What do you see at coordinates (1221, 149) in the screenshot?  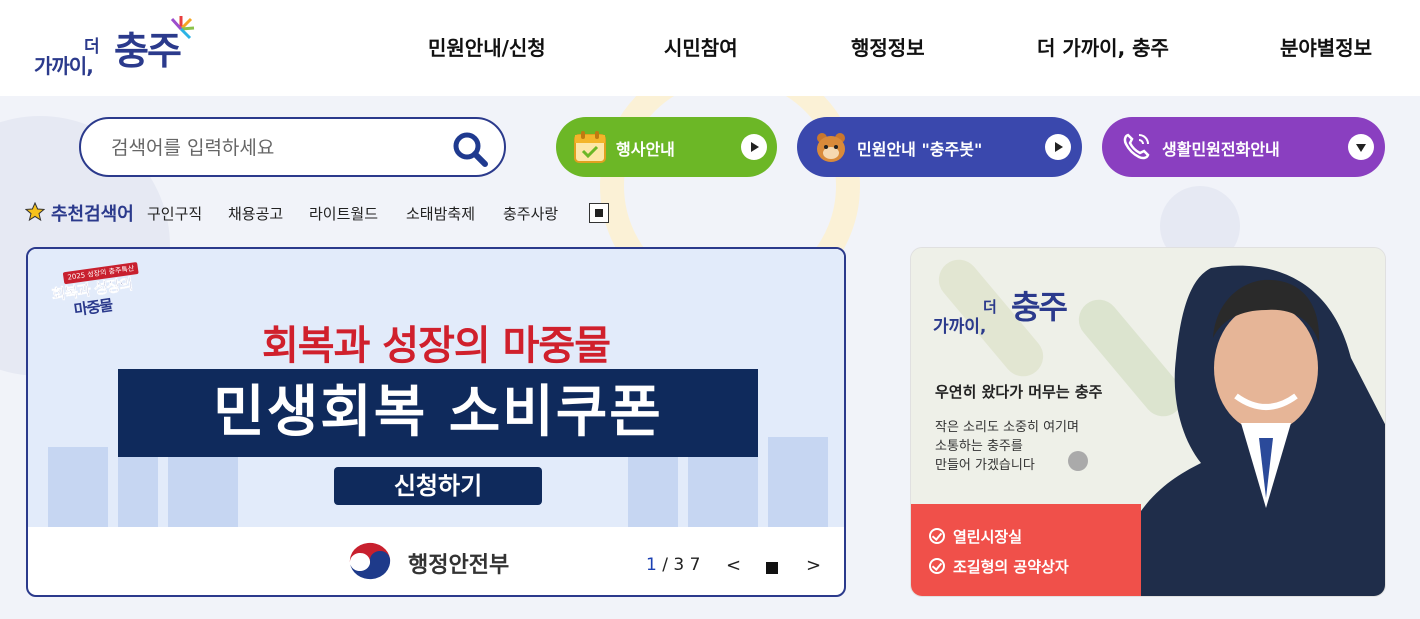 I see `phone-guide-label: 생활민원전화안내` at bounding box center [1221, 149].